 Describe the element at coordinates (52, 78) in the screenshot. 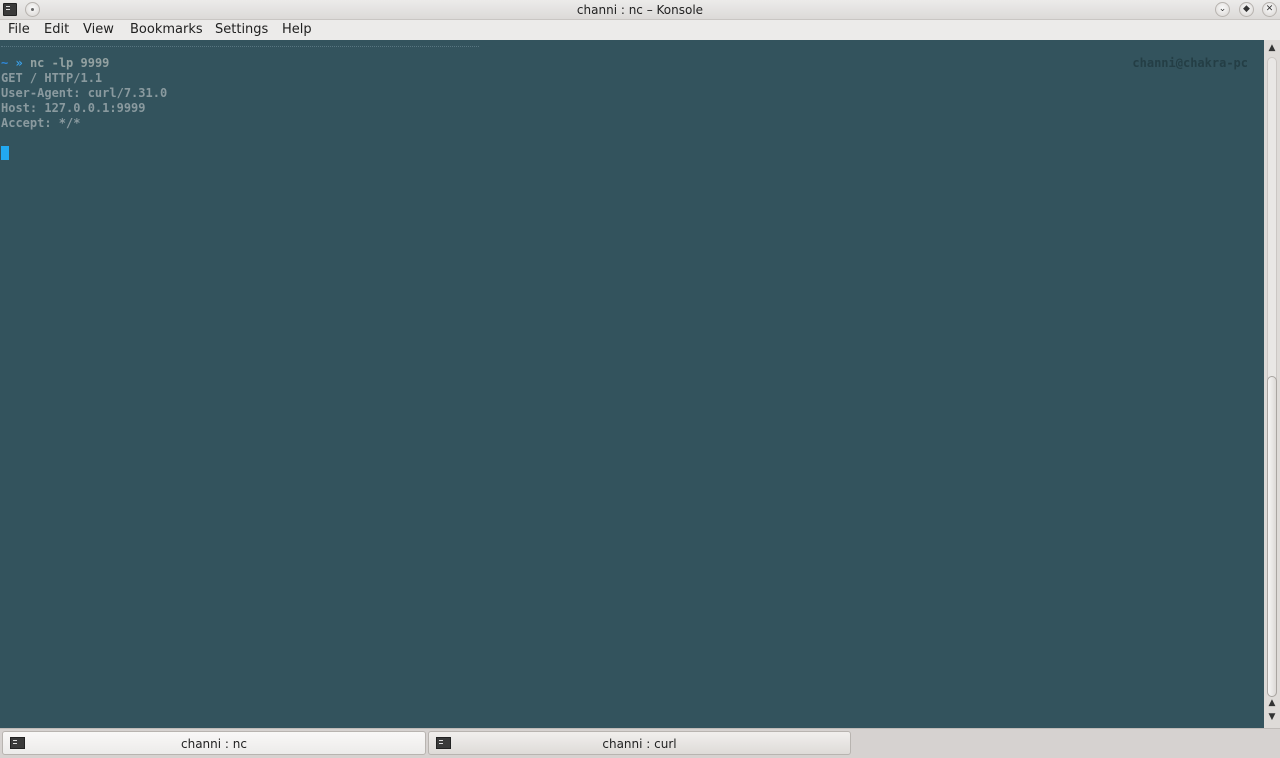

I see `output-line: GET / HTTP/1.1` at that location.